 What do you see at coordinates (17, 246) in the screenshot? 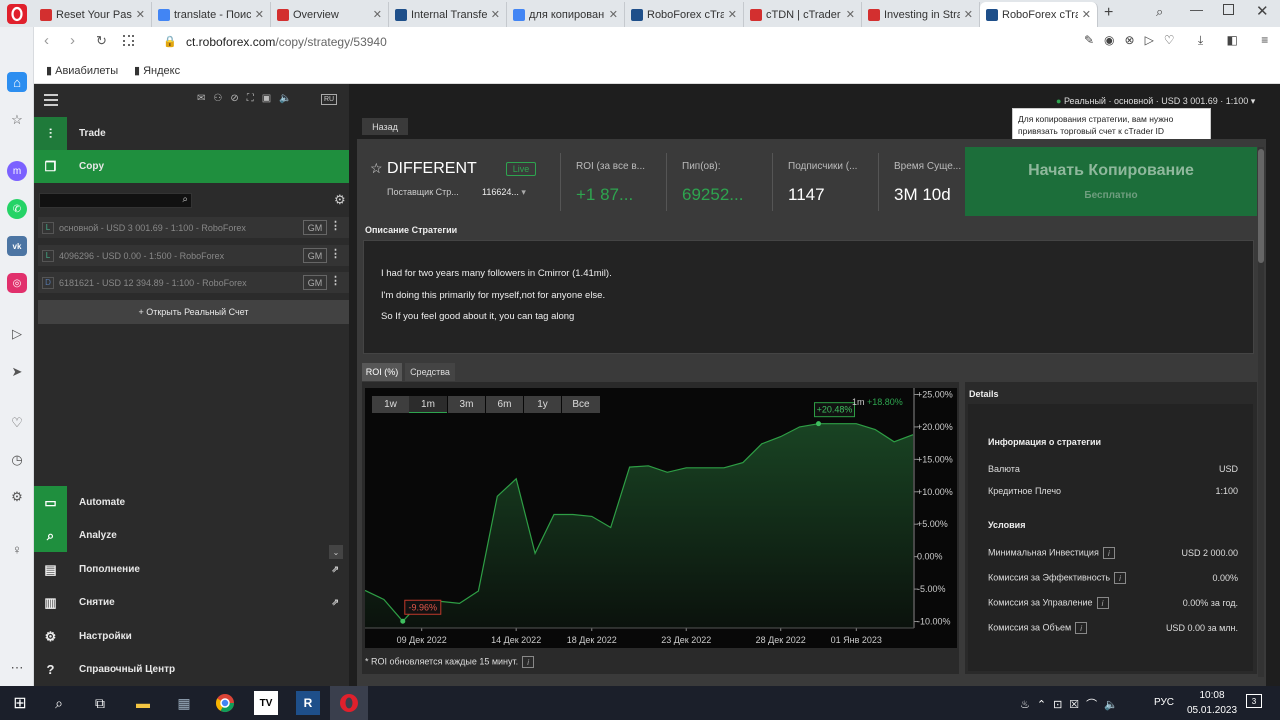
I see `vk-icon: vk` at bounding box center [17, 246].